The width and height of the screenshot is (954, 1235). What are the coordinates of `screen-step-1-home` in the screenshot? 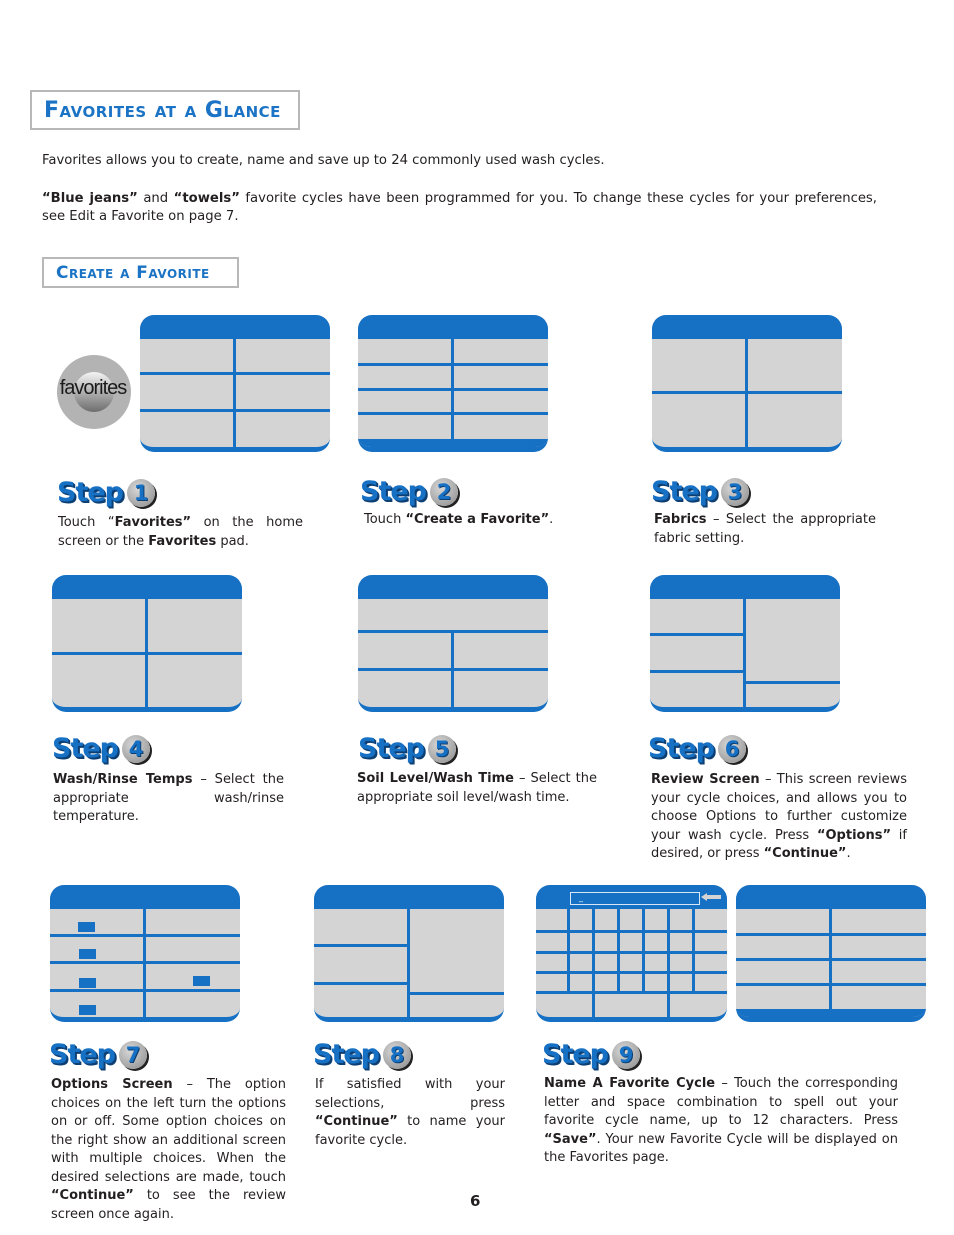 It's located at (235, 383).